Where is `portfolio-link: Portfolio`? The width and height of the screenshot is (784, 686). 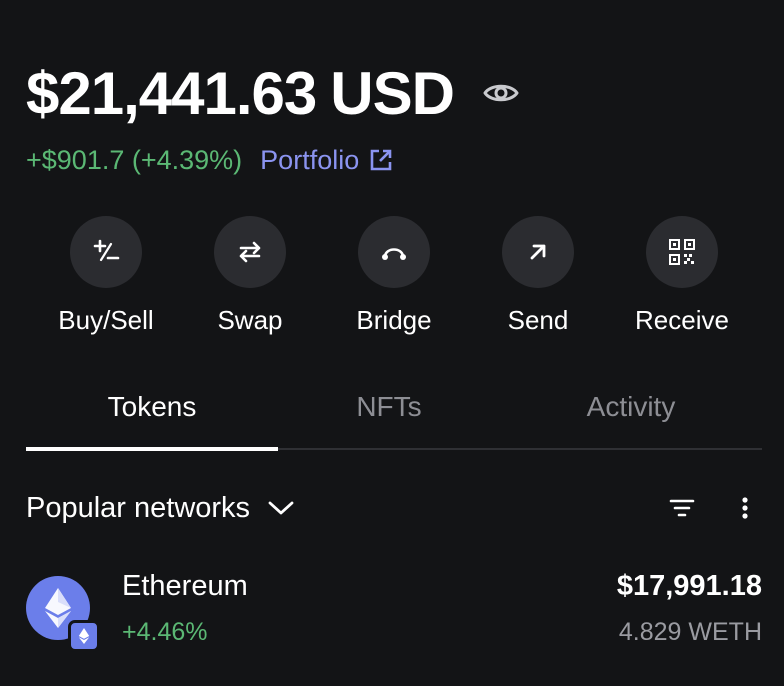
portfolio-link: Portfolio is located at coordinates (326, 160).